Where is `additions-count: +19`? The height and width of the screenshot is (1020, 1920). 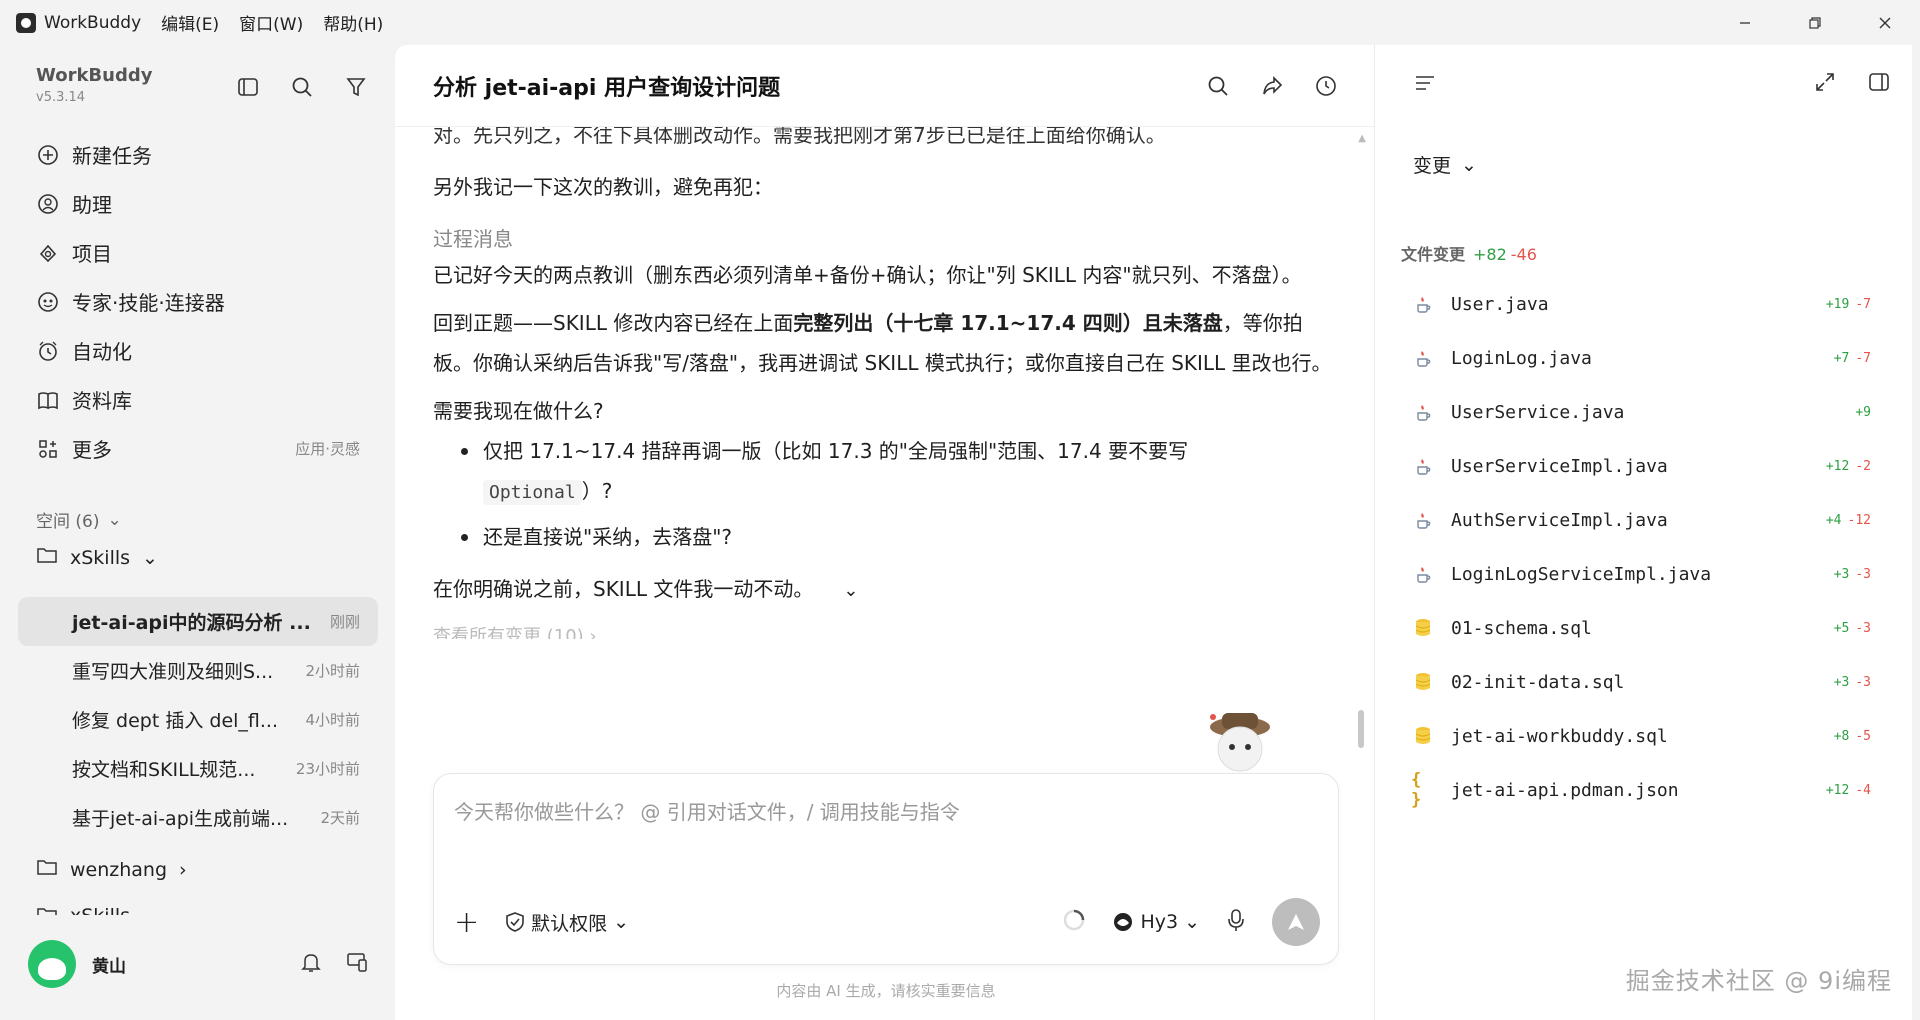
additions-count: +19 is located at coordinates (1837, 304).